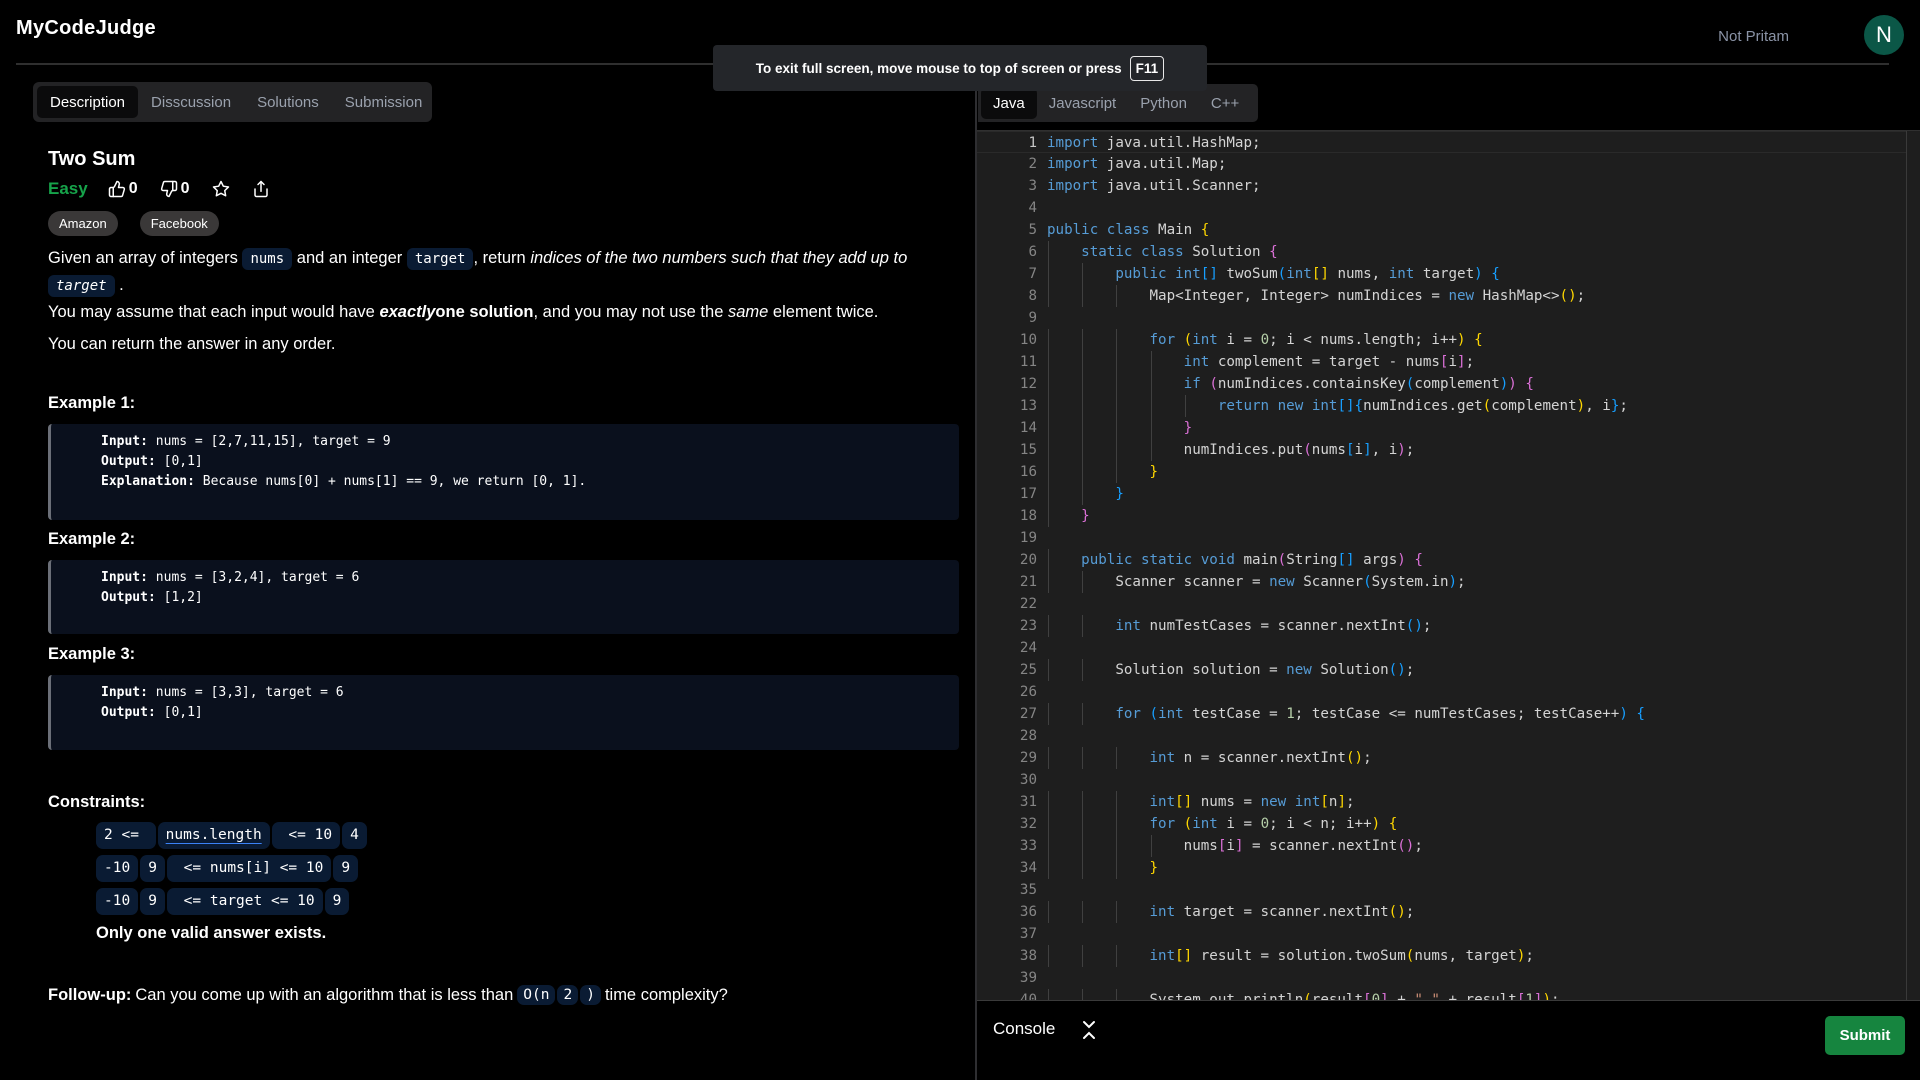  I want to click on code-line: 6 static class Solution {, so click(1448, 252).